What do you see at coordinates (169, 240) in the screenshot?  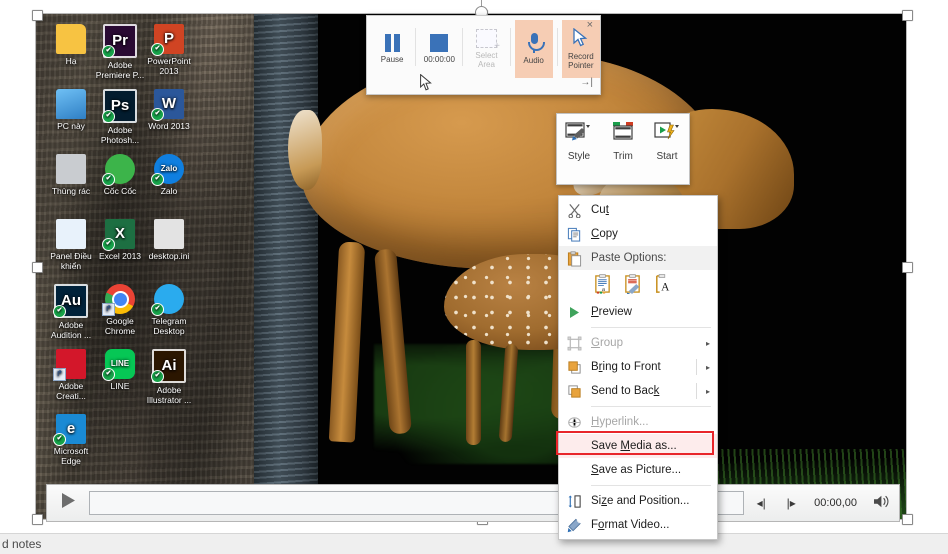 I see `desktop-icon-ini-file: desktop.ini` at bounding box center [169, 240].